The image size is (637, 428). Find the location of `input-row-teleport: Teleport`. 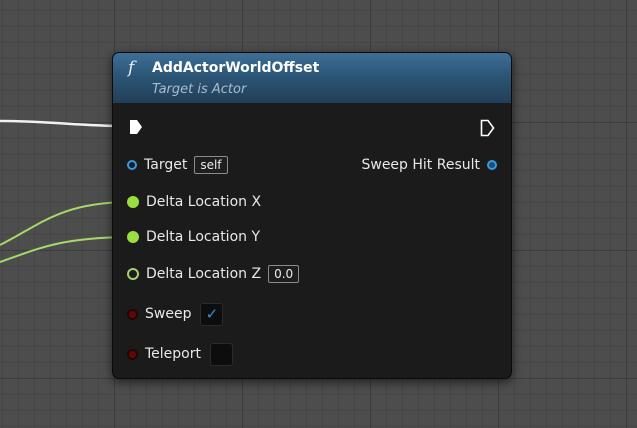

input-row-teleport: Teleport is located at coordinates (180, 354).